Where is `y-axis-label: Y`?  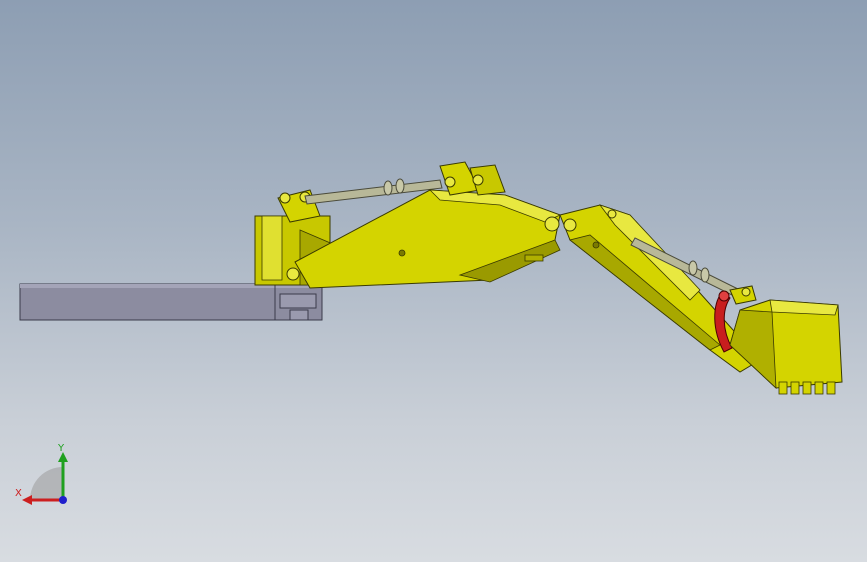
y-axis-label: Y is located at coordinates (61, 448).